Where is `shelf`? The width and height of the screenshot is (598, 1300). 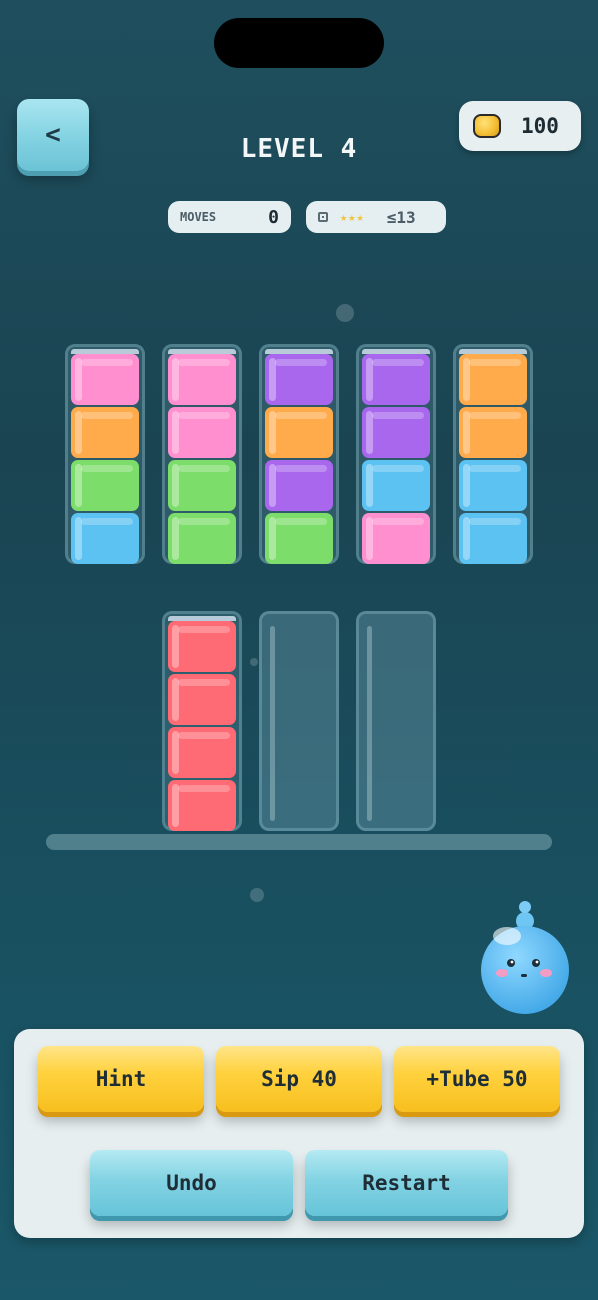 shelf is located at coordinates (299, 842).